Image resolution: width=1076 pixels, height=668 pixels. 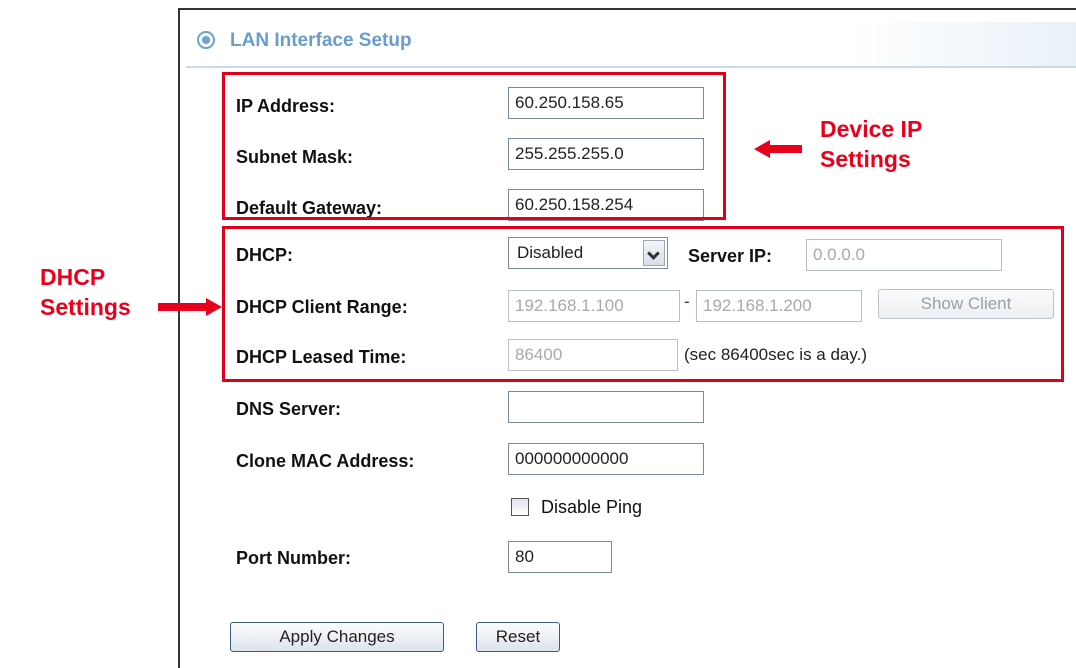 What do you see at coordinates (337, 637) in the screenshot?
I see `apply-changes-button: Apply Changes` at bounding box center [337, 637].